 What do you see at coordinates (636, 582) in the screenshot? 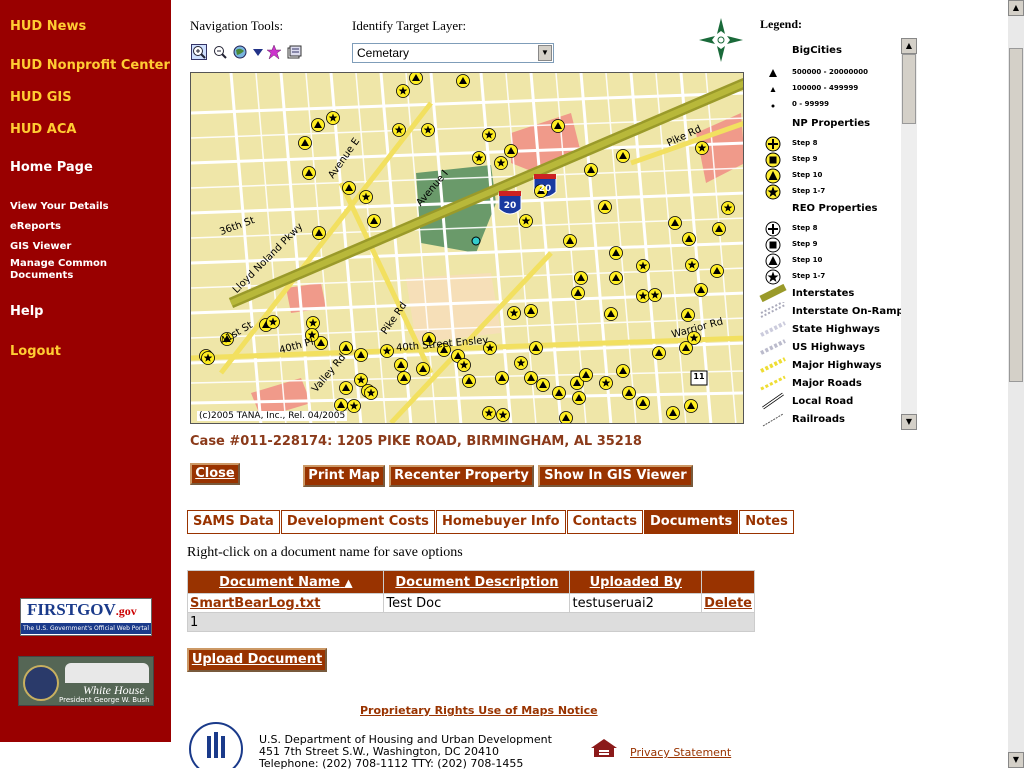
I see `column-header-uploaded-by: Uploaded By` at bounding box center [636, 582].